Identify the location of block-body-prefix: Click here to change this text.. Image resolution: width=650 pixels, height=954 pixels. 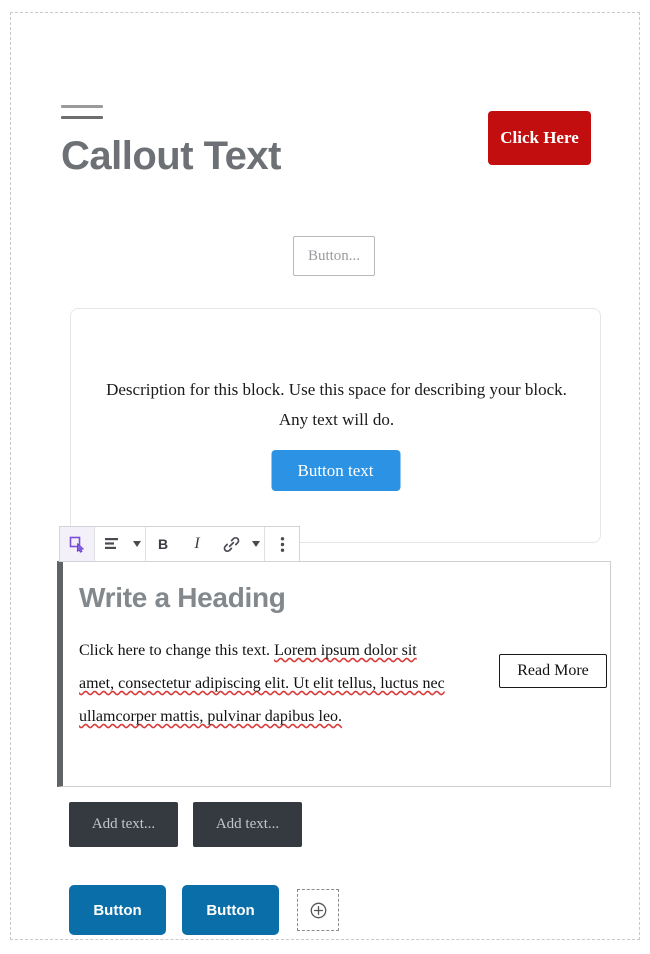
(177, 650).